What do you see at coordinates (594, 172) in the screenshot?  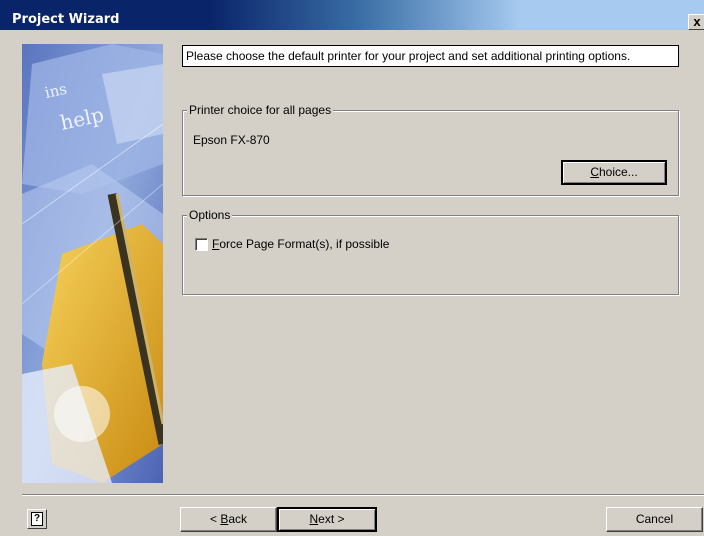 I see `choice-accel: C` at bounding box center [594, 172].